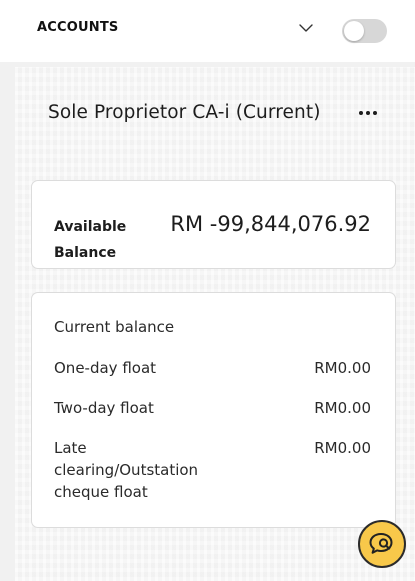 Image resolution: width=415 pixels, height=581 pixels. Describe the element at coordinates (104, 408) in the screenshot. I see `two-day-float-label: Two-day float` at that location.